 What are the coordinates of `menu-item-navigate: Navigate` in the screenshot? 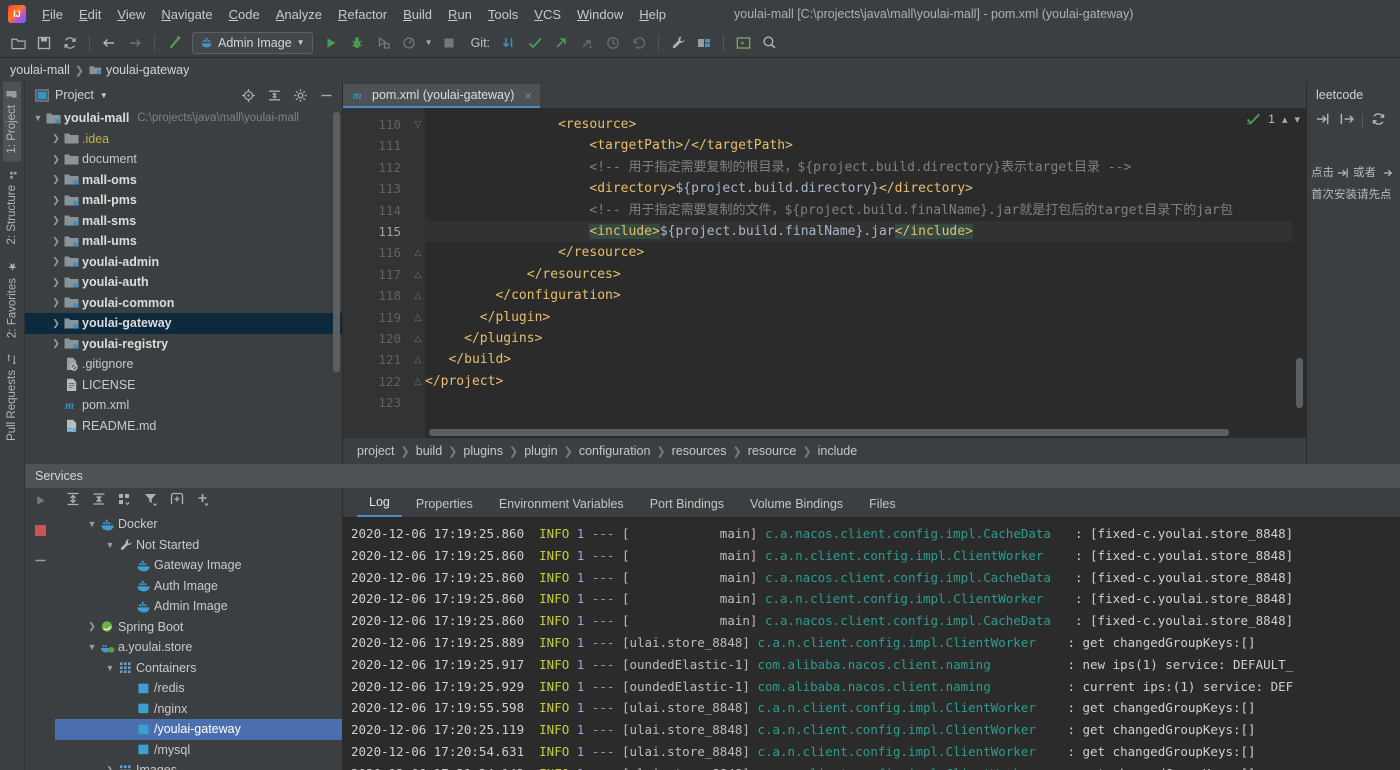 It's located at (186, 14).